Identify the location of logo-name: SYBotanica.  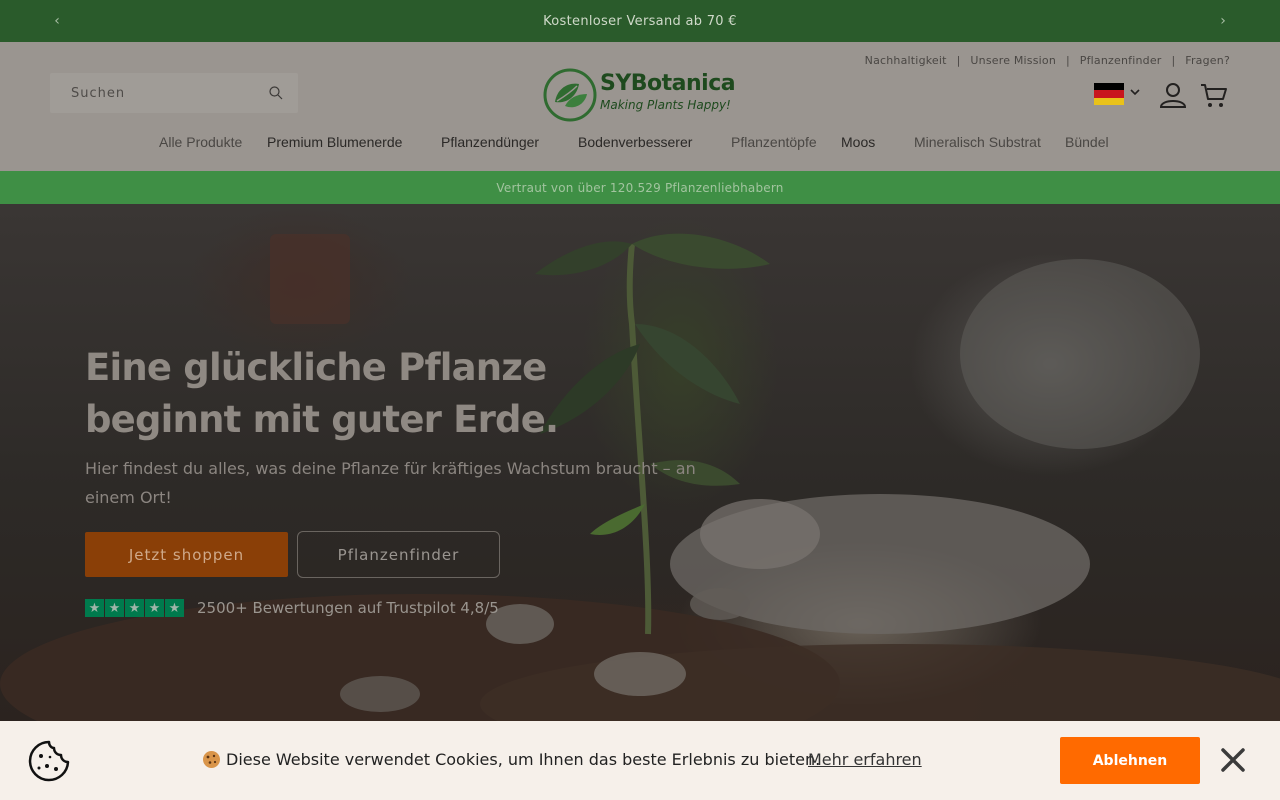
(668, 83).